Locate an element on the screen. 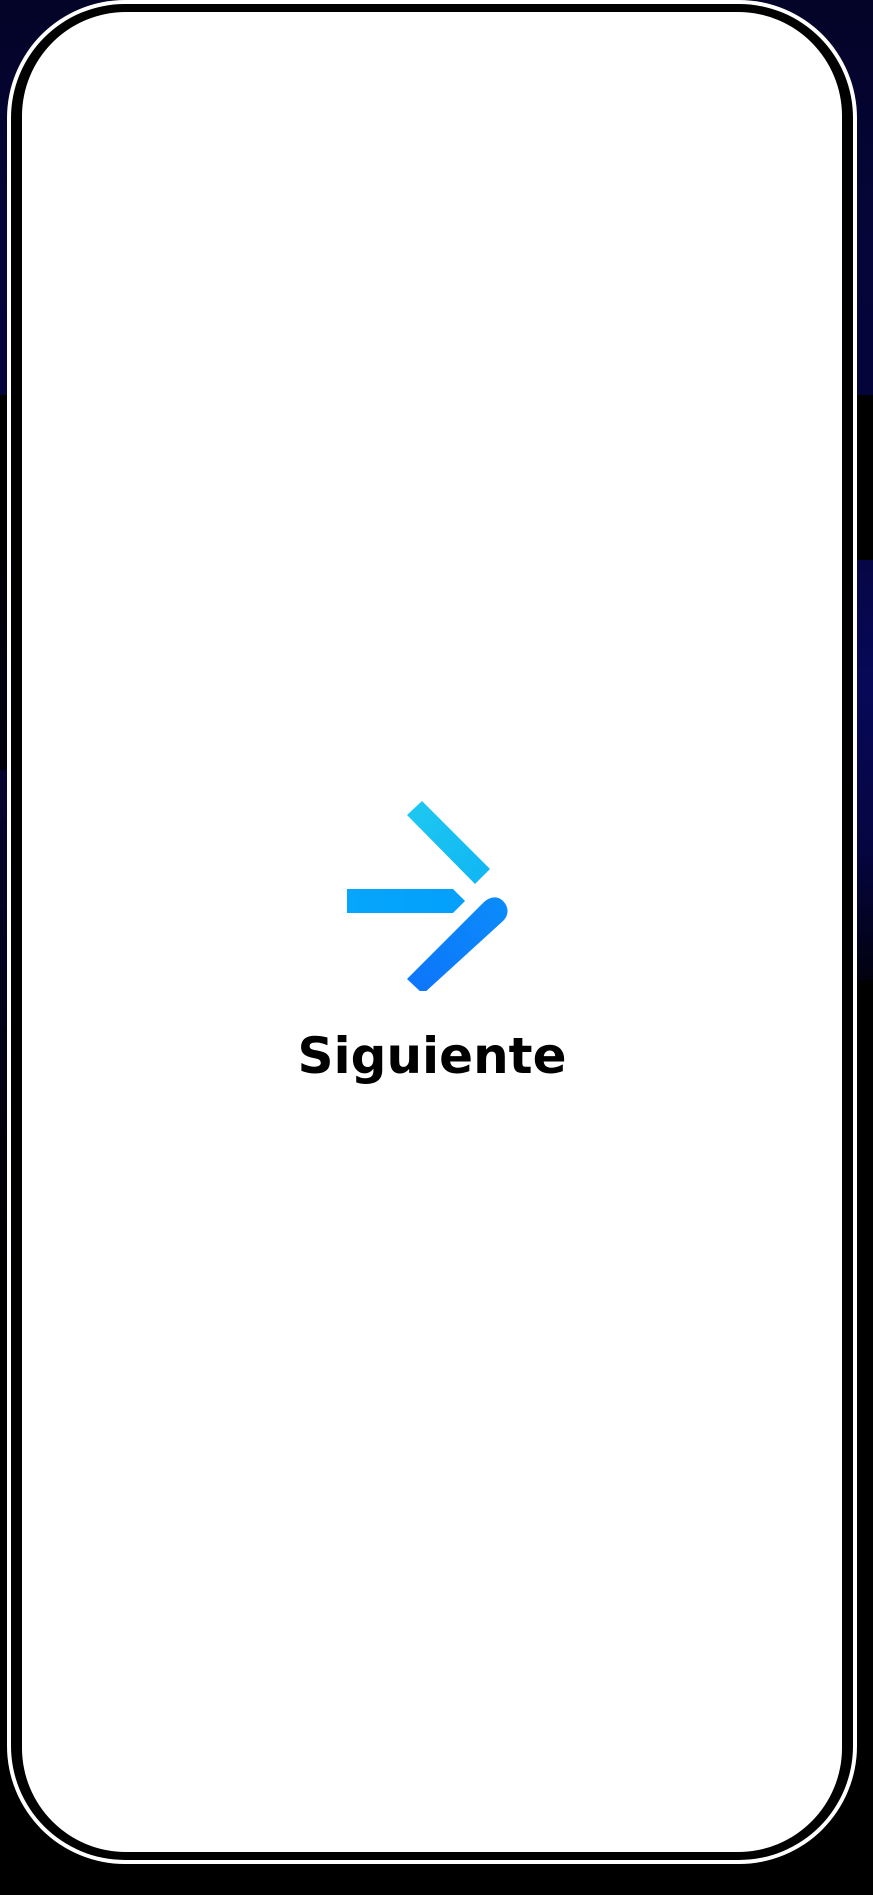 The width and height of the screenshot is (873, 1895). arrow-right-chevron-icon is located at coordinates (427, 896).